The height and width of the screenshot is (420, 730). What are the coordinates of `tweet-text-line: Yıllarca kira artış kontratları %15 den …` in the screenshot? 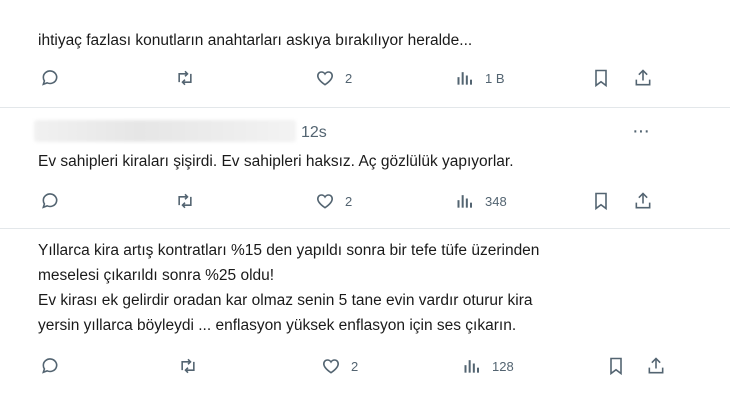 It's located at (289, 250).